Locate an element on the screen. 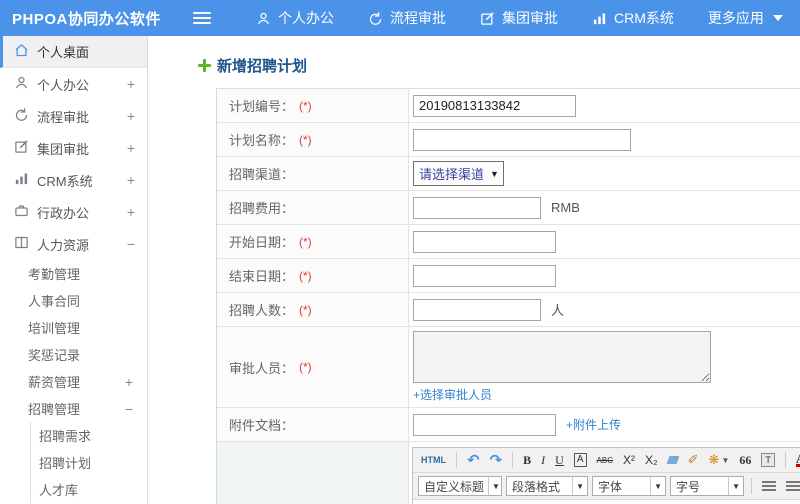 The width and height of the screenshot is (800, 504). plan-name-input is located at coordinates (522, 139).